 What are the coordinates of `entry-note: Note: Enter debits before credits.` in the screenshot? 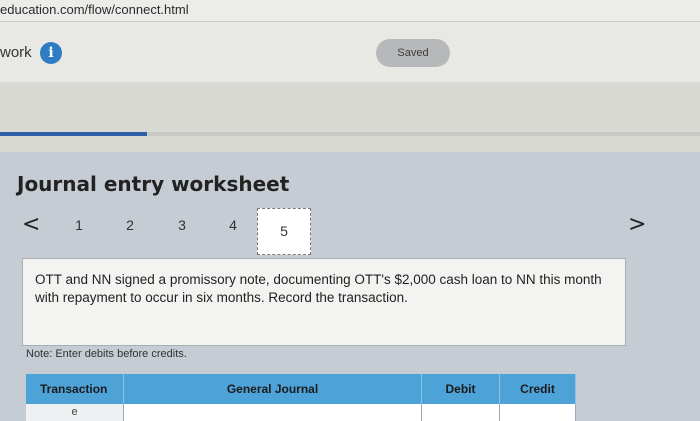 It's located at (106, 354).